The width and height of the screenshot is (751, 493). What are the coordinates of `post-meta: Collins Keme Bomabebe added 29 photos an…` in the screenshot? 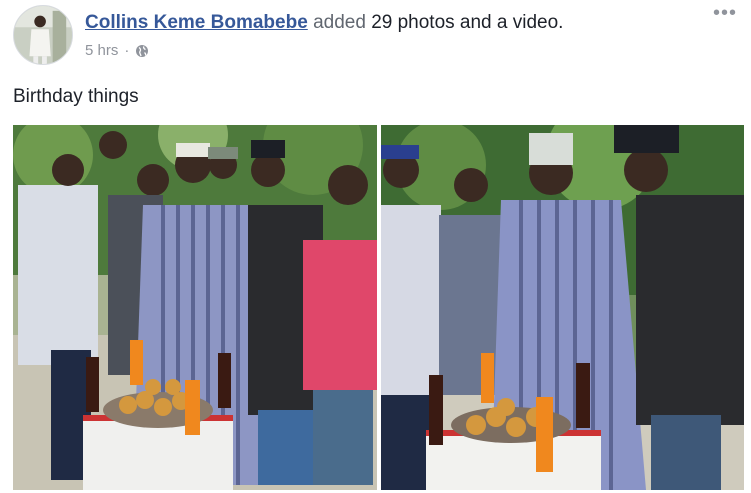 It's located at (391, 35).